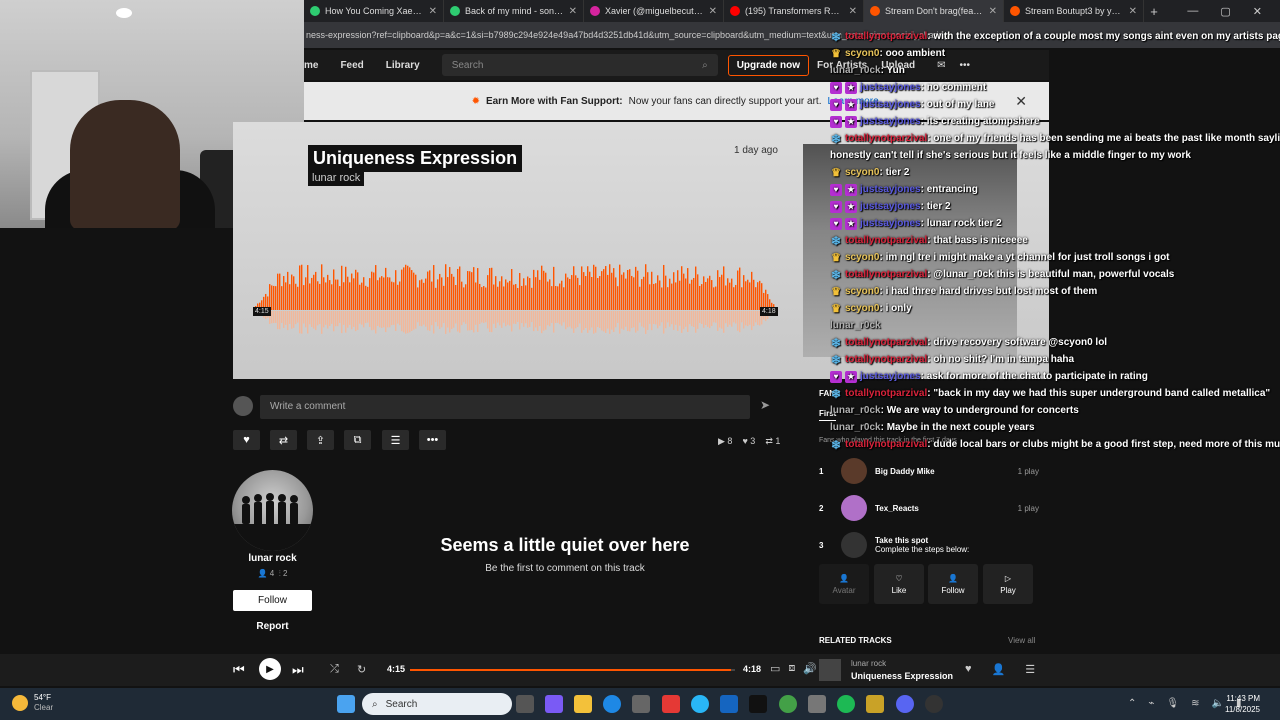 The height and width of the screenshot is (720, 1280). Describe the element at coordinates (902, 676) in the screenshot. I see `now-playing-title: Uniqueness Expression` at that location.